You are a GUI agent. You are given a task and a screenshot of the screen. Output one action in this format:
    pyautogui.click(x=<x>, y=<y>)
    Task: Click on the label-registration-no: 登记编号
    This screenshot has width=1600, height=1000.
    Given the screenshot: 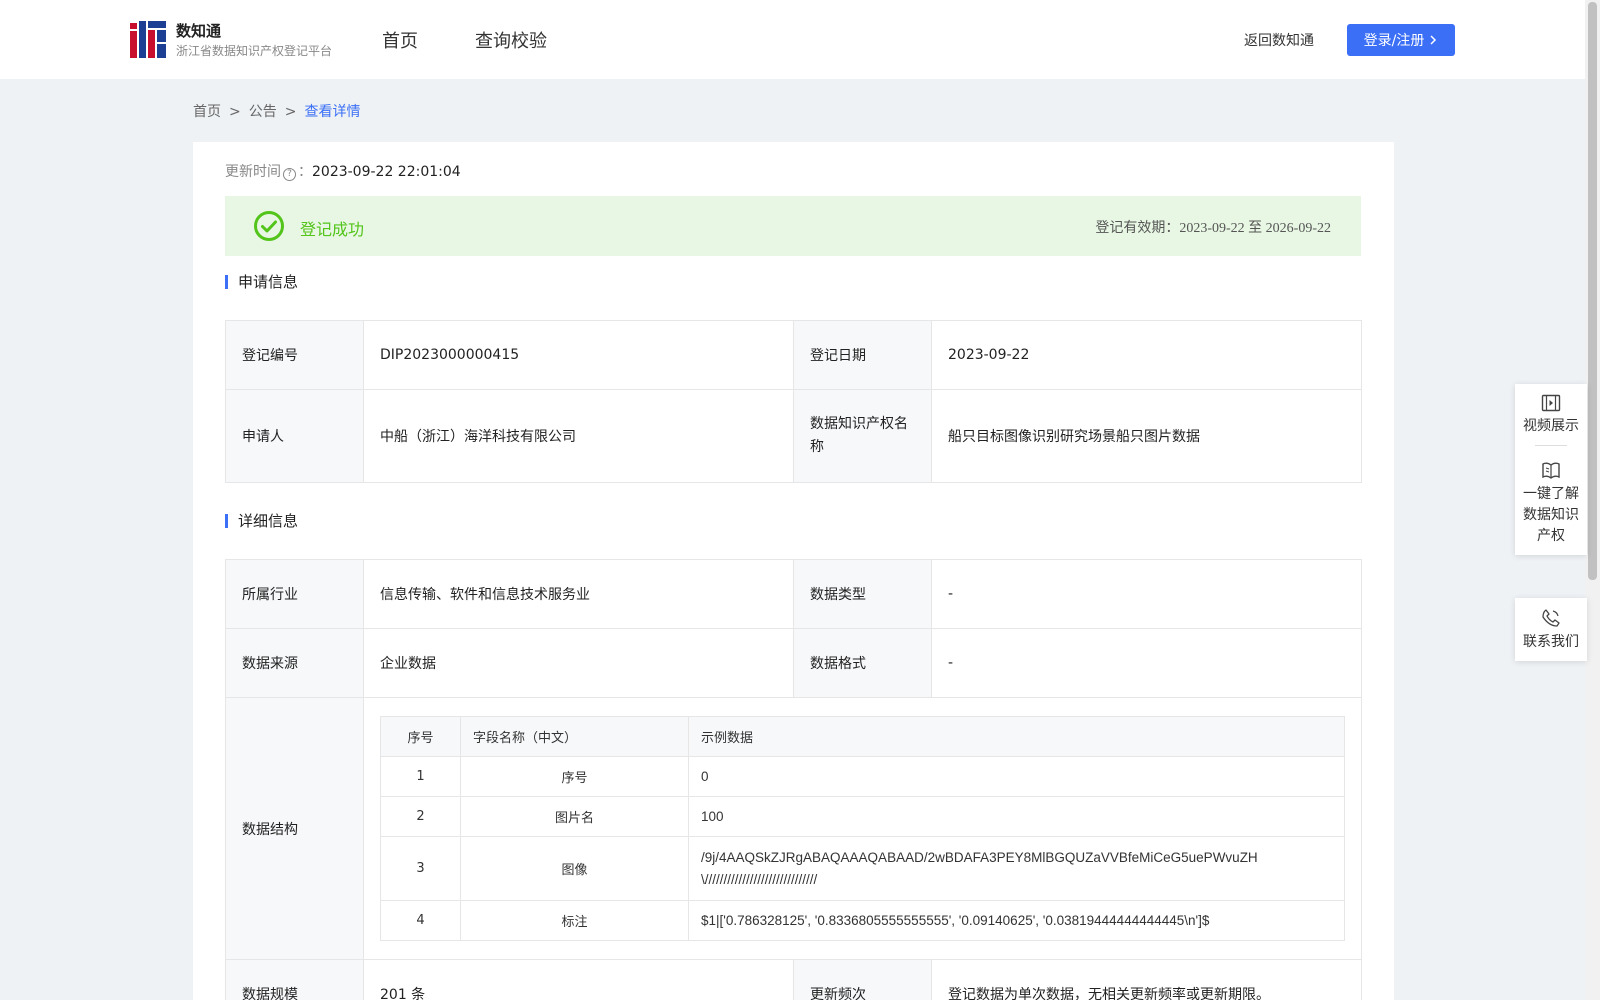 What is the action you would take?
    pyautogui.click(x=294, y=355)
    